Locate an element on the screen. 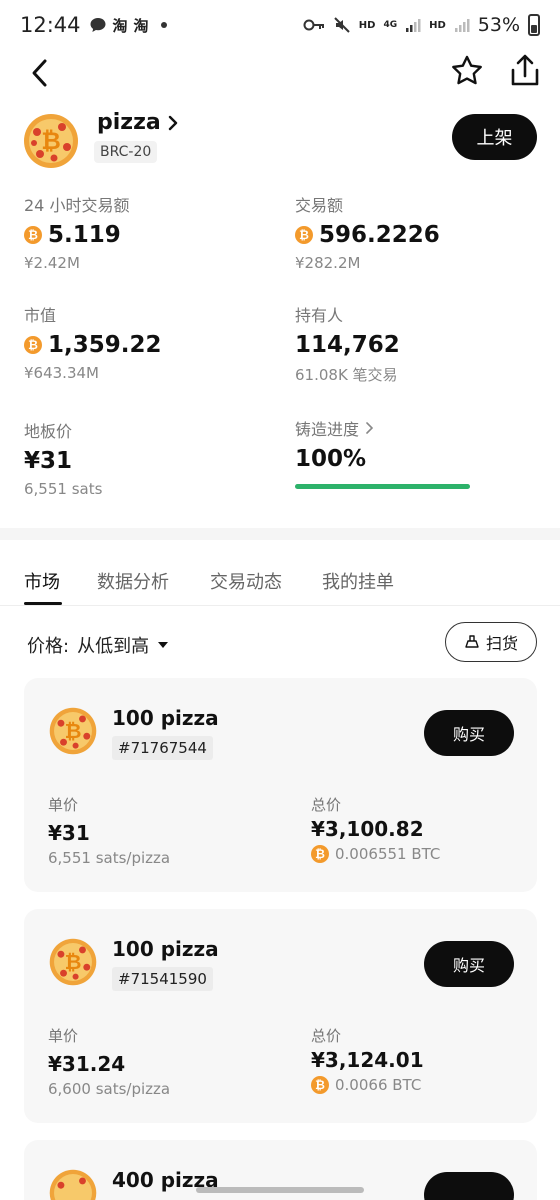 This screenshot has width=560, height=1200. stat-label: 交易额 is located at coordinates (319, 205).